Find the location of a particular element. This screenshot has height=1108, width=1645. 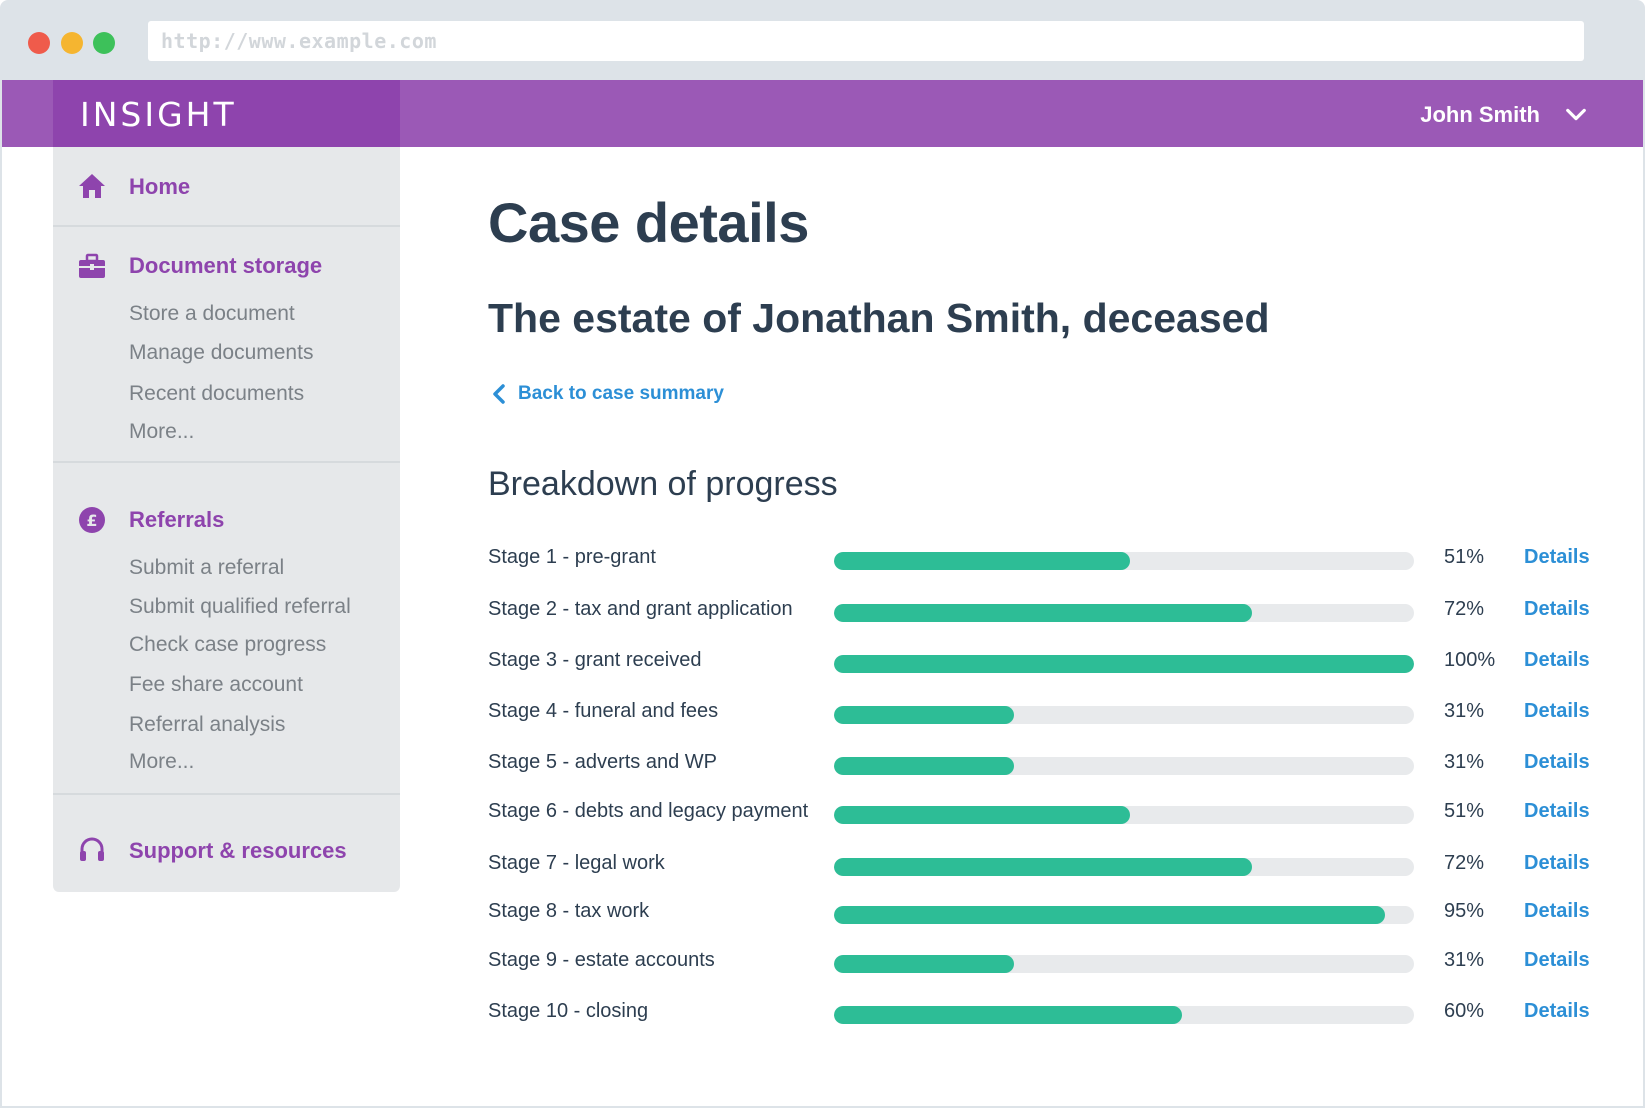

stage-label: Stage 2 - tax and grant application is located at coordinates (640, 609).